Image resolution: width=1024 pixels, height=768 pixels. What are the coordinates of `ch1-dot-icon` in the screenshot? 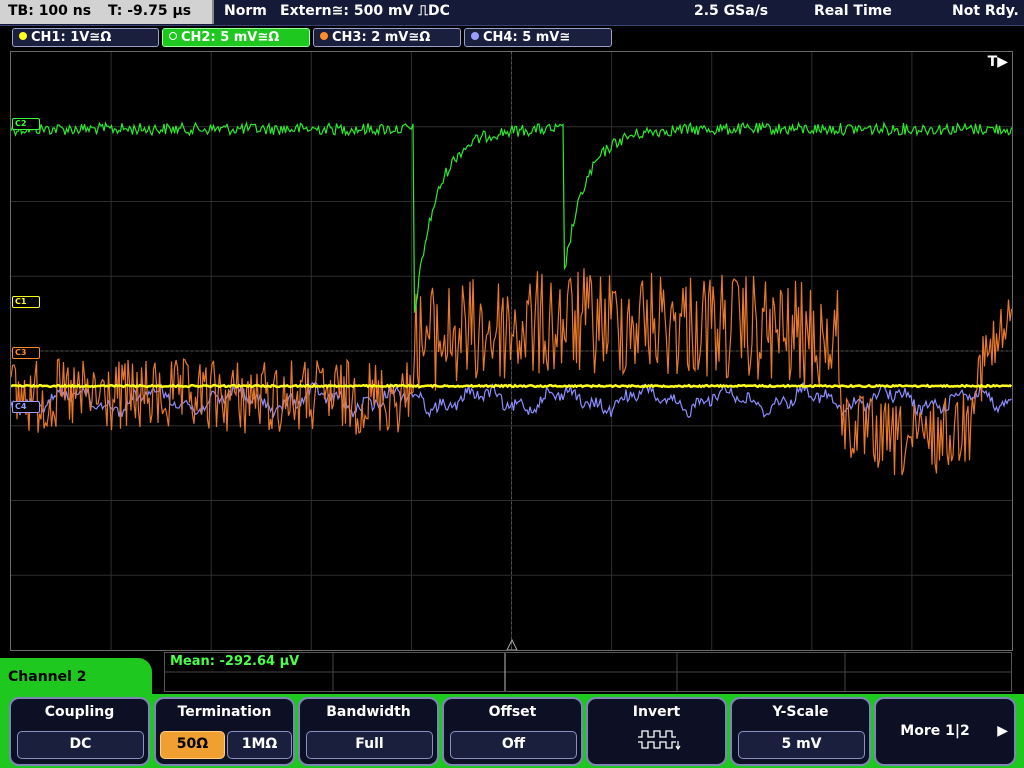 It's located at (23, 36).